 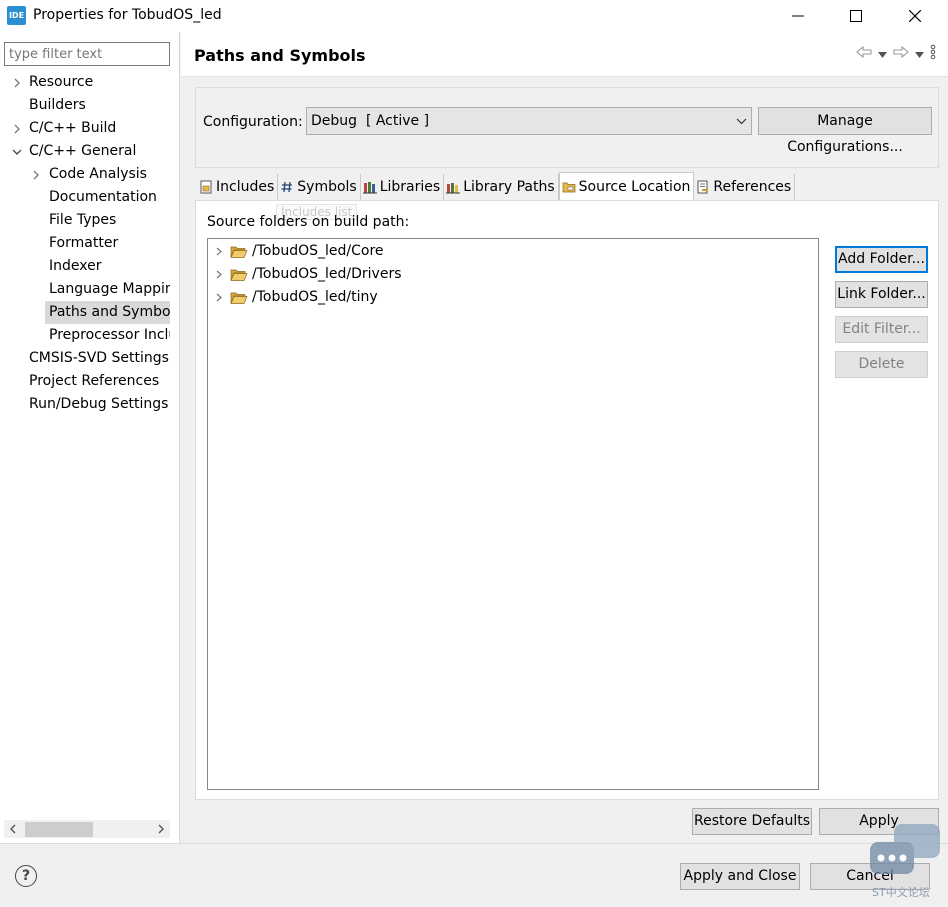 I want to click on back-arrow-icon, so click(x=864, y=53).